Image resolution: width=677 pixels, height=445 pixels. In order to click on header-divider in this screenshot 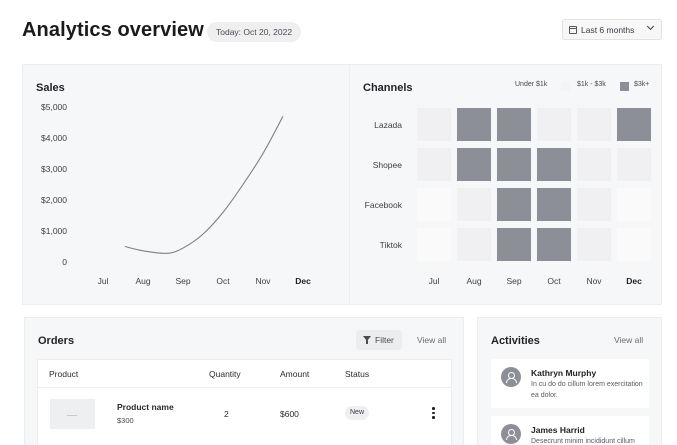, I will do `click(244, 387)`.